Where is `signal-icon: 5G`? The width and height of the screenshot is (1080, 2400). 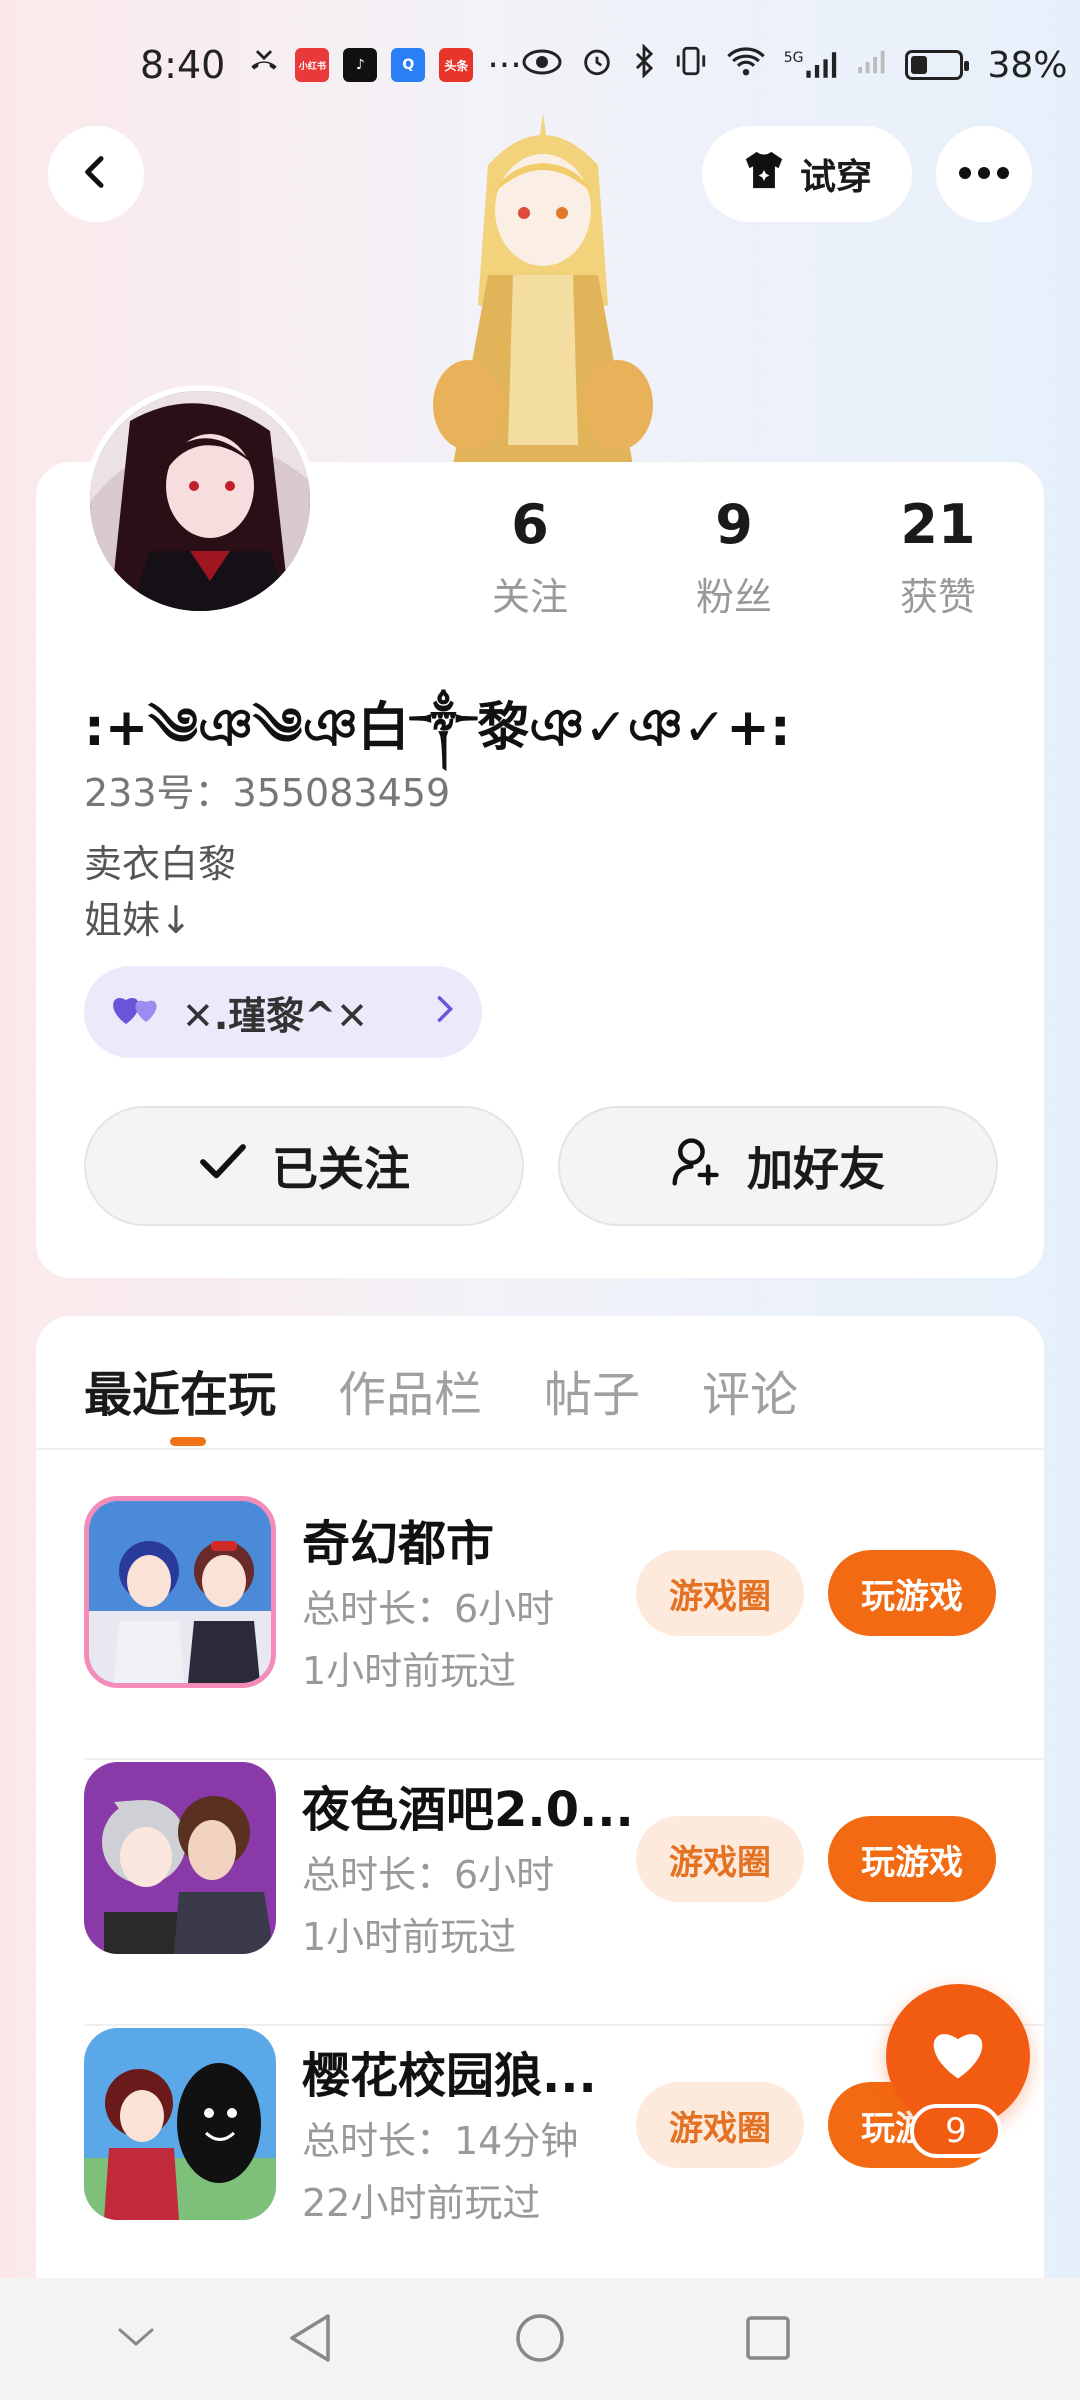
signal-icon: 5G is located at coordinates (812, 65).